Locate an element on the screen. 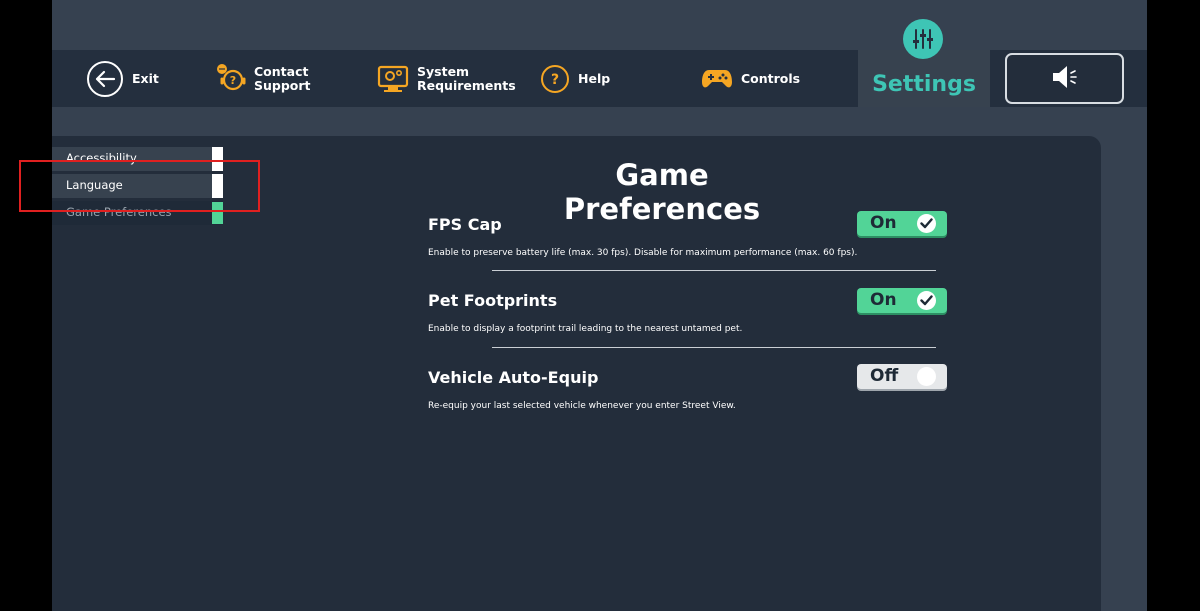 The image size is (1200, 611). controls-button: Controls is located at coordinates (750, 78).